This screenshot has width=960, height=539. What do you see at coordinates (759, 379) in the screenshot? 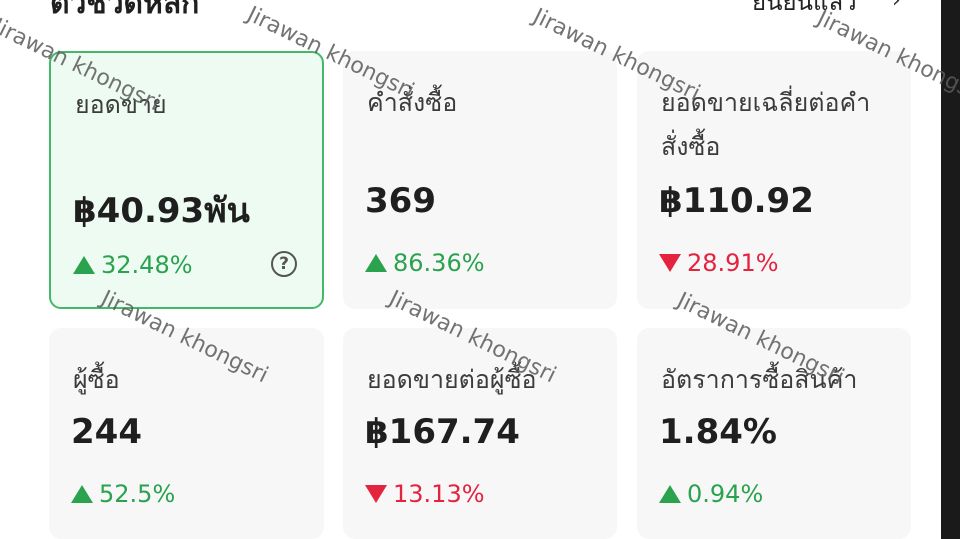
I see `metric-label: อัตราการซื้อสินค้า` at bounding box center [759, 379].